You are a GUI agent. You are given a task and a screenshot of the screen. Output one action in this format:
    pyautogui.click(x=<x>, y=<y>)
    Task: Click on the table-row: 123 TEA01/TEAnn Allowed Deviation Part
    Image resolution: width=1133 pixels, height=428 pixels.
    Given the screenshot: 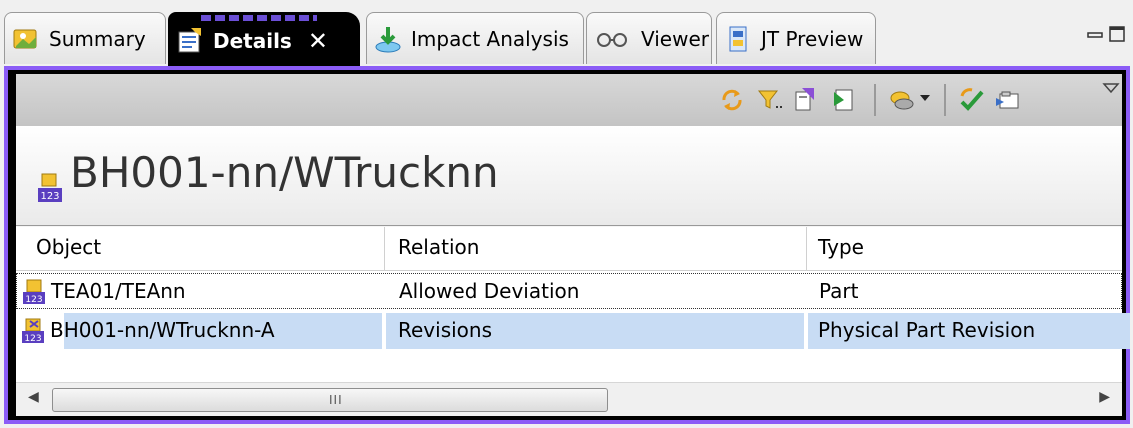 What is the action you would take?
    pyautogui.click(x=569, y=291)
    